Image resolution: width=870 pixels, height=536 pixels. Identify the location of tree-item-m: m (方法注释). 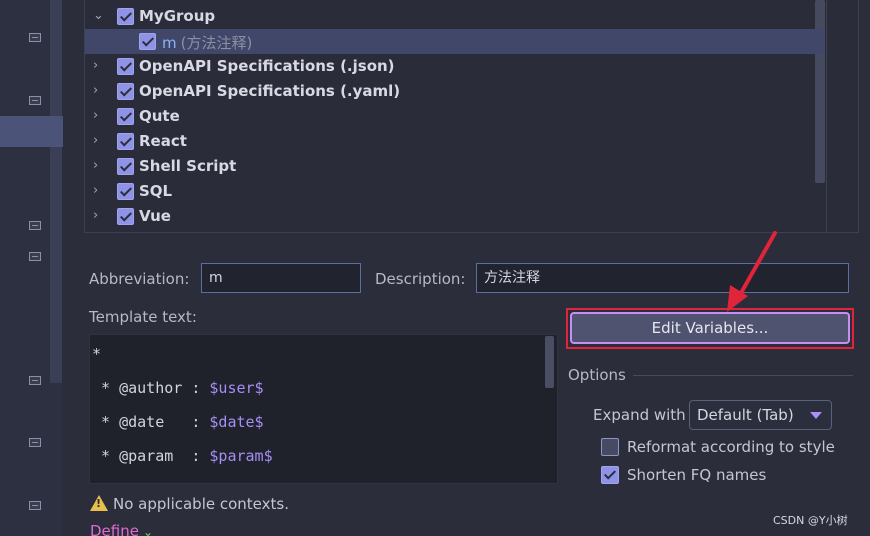
(455, 41).